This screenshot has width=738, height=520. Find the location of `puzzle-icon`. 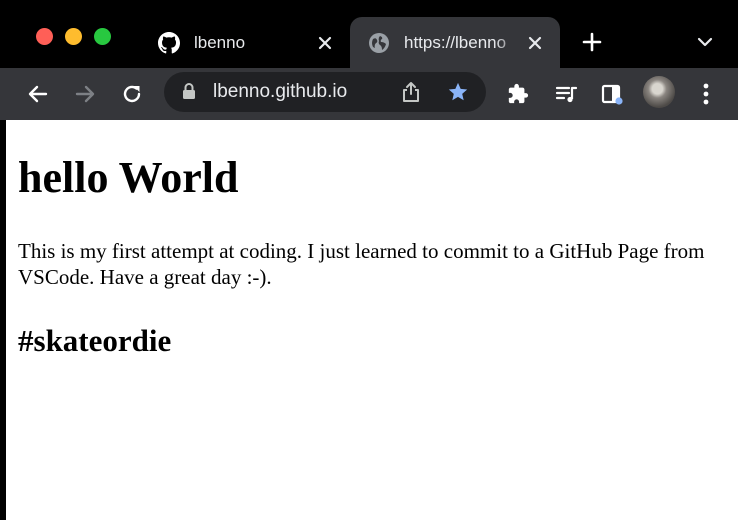

puzzle-icon is located at coordinates (518, 93).